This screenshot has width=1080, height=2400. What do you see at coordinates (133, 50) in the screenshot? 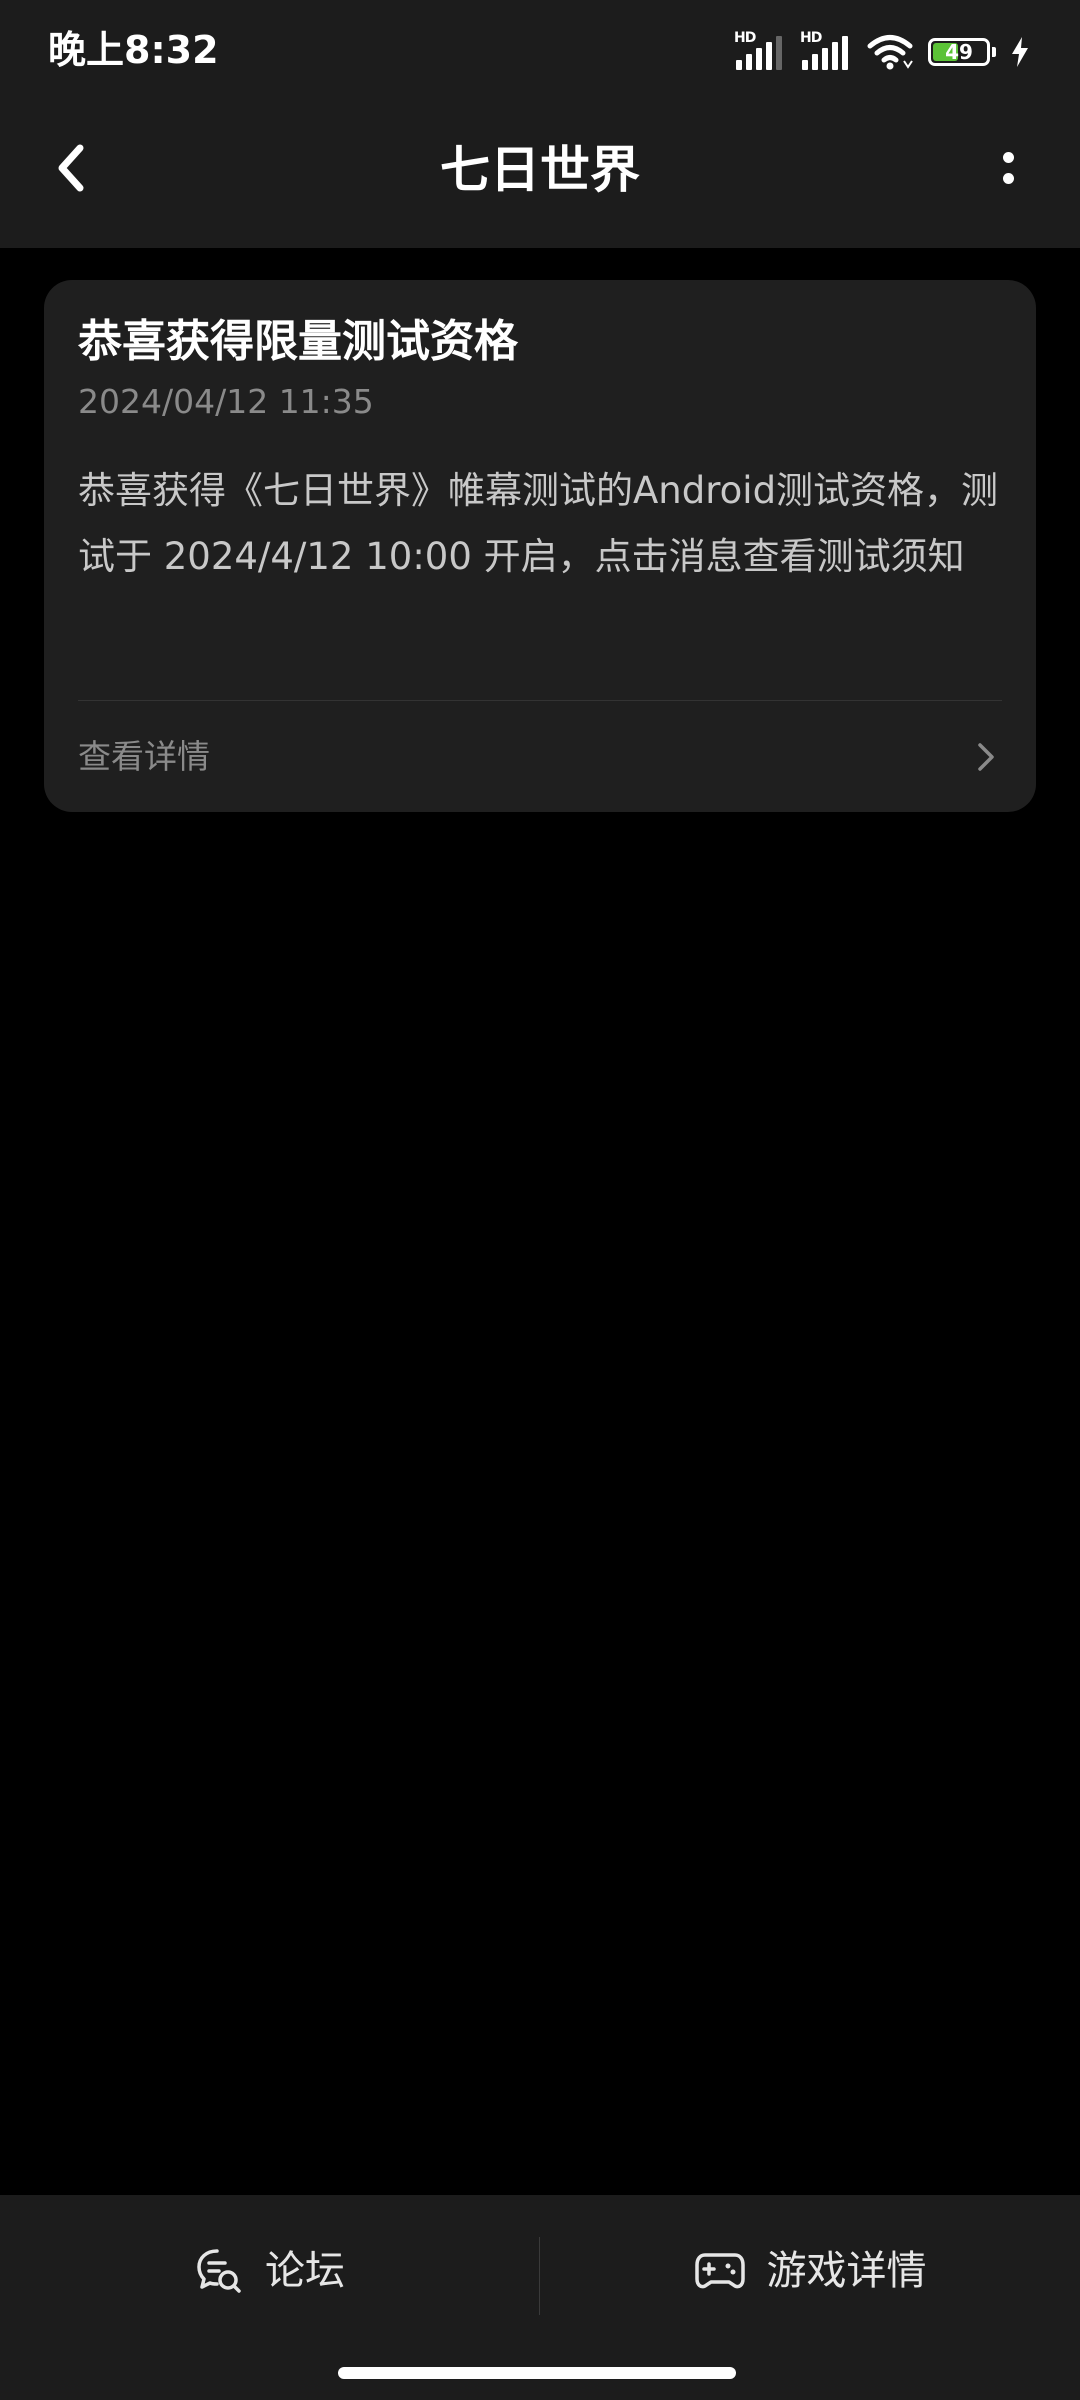
I see `status-time: 晚上8:32` at bounding box center [133, 50].